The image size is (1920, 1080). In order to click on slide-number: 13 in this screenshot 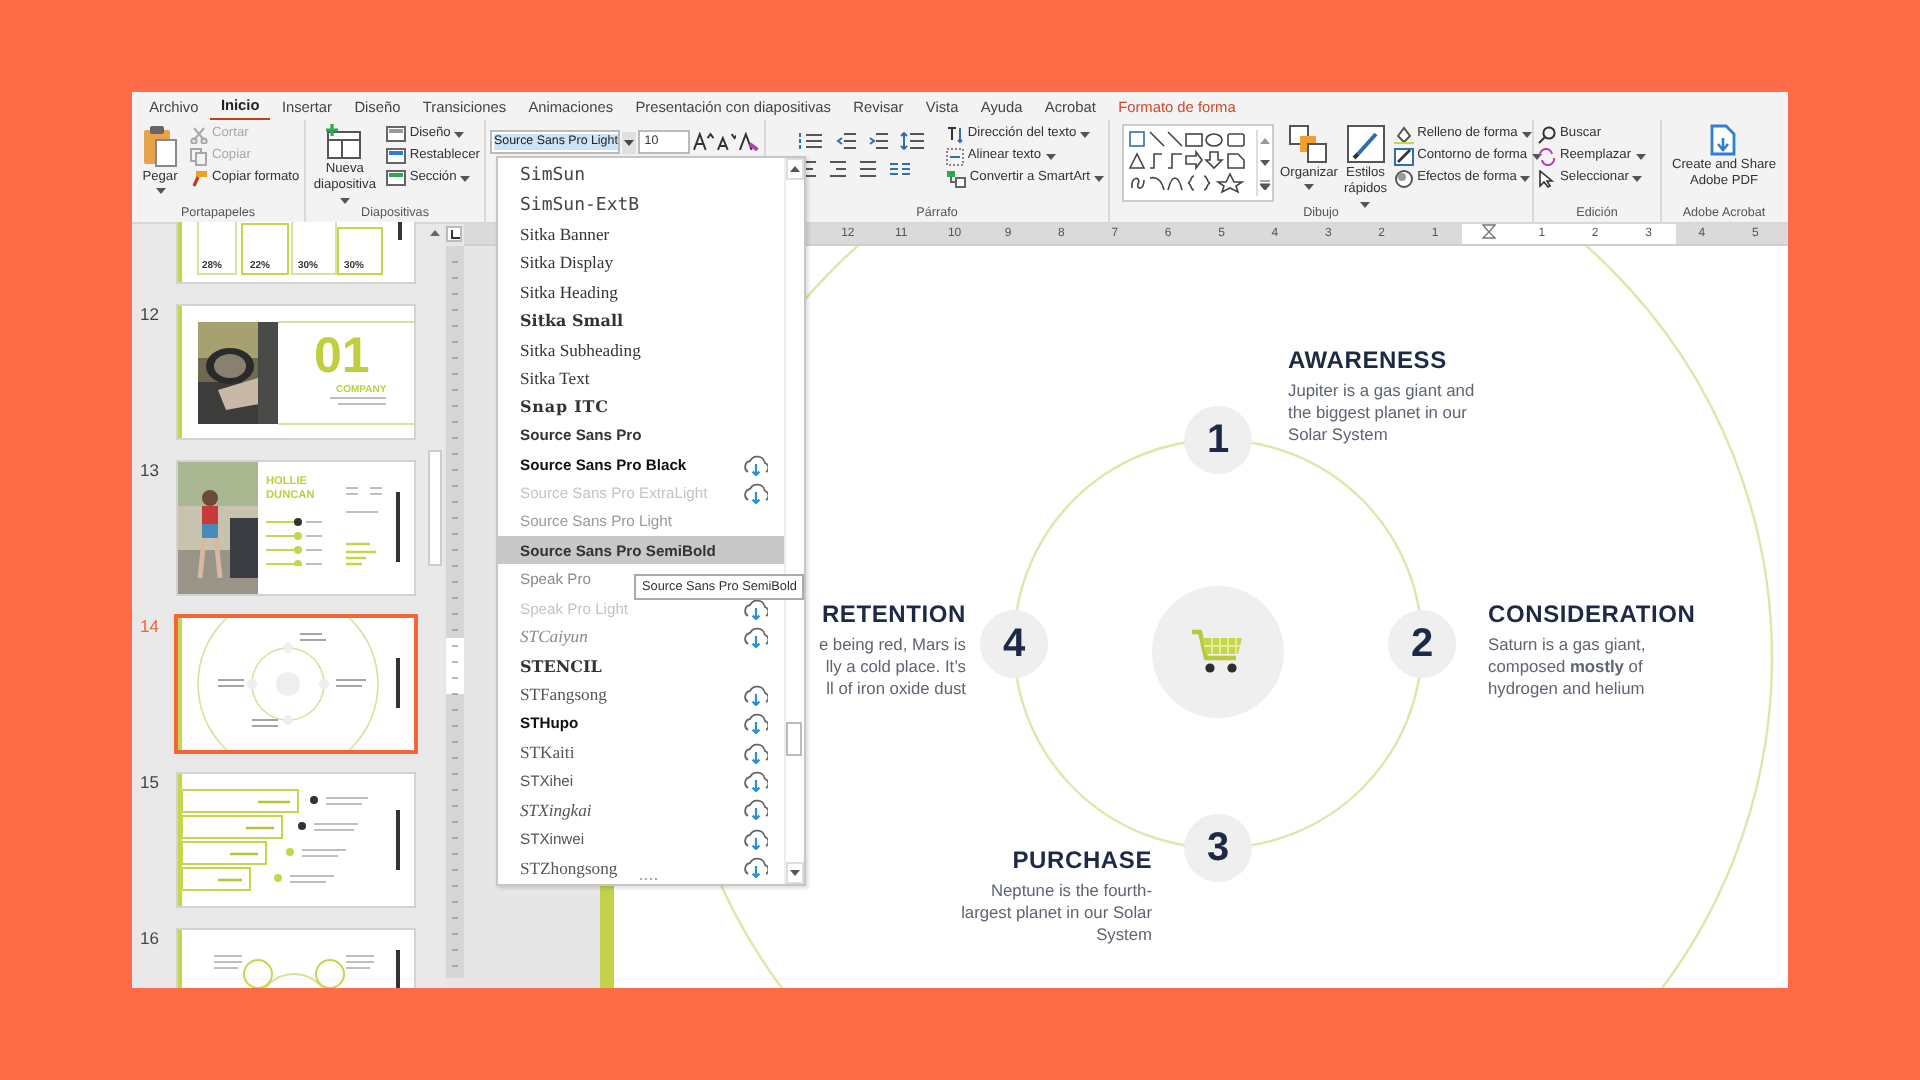, I will do `click(149, 472)`.